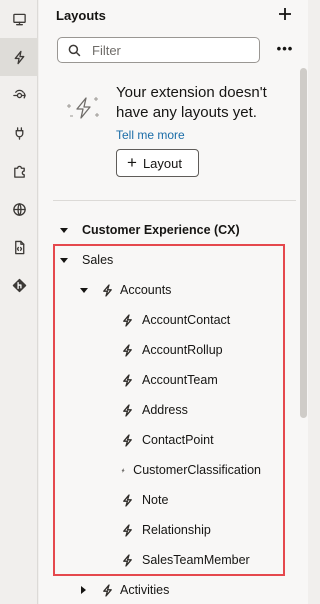 The image size is (320, 604). Describe the element at coordinates (83, 108) in the screenshot. I see `empty-layouts-illustration-icon` at that location.